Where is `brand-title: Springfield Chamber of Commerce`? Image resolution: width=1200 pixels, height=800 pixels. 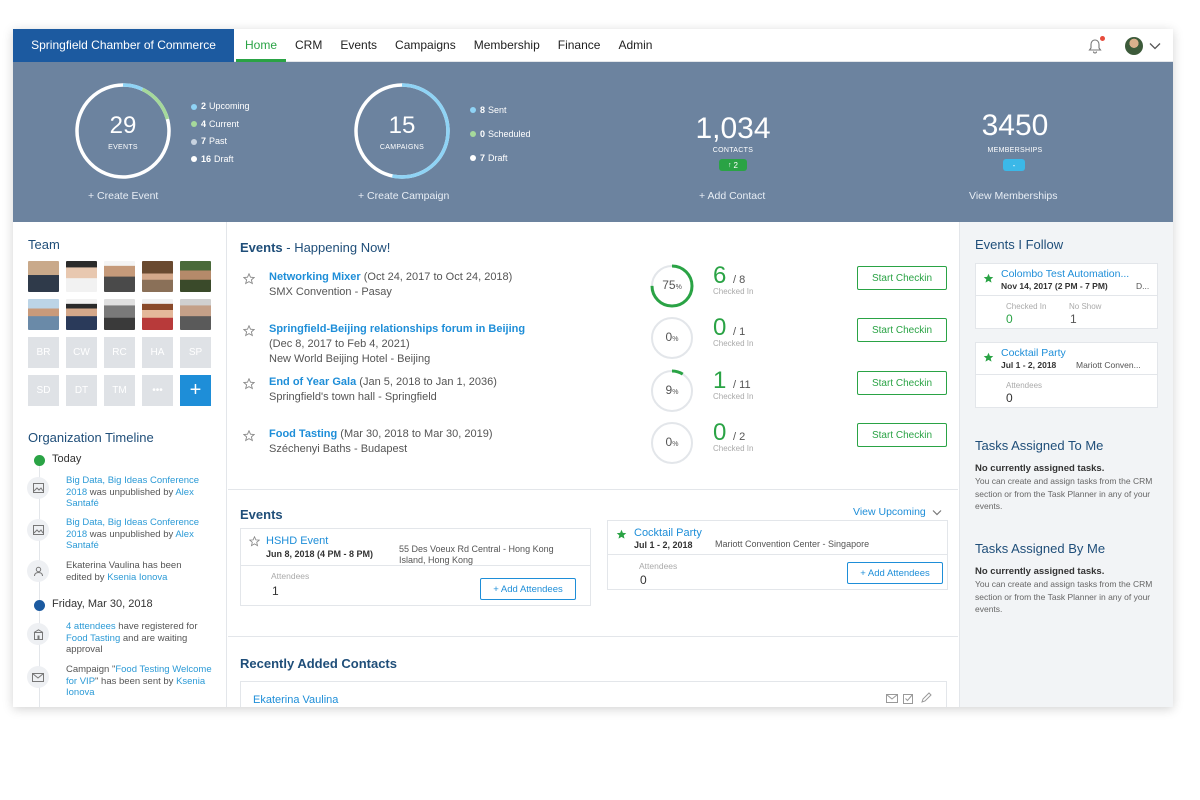
brand-title: Springfield Chamber of Commerce is located at coordinates (123, 45).